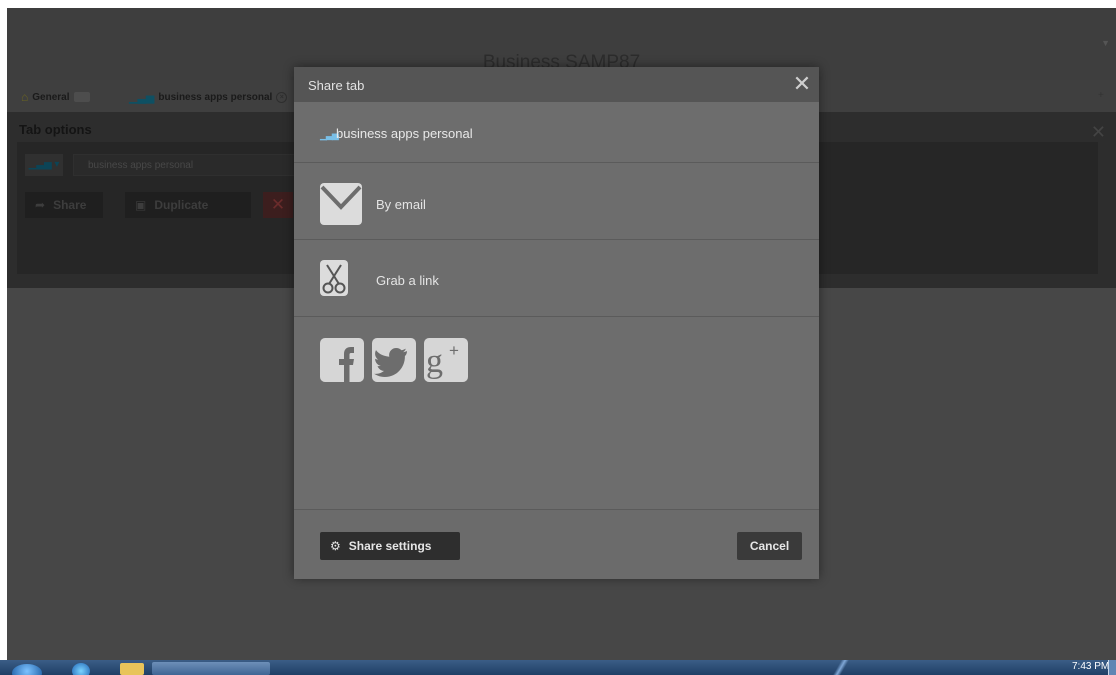 The height and width of the screenshot is (675, 1116). Describe the element at coordinates (556, 278) in the screenshot. I see `grab-link-row: Grab a link` at that location.